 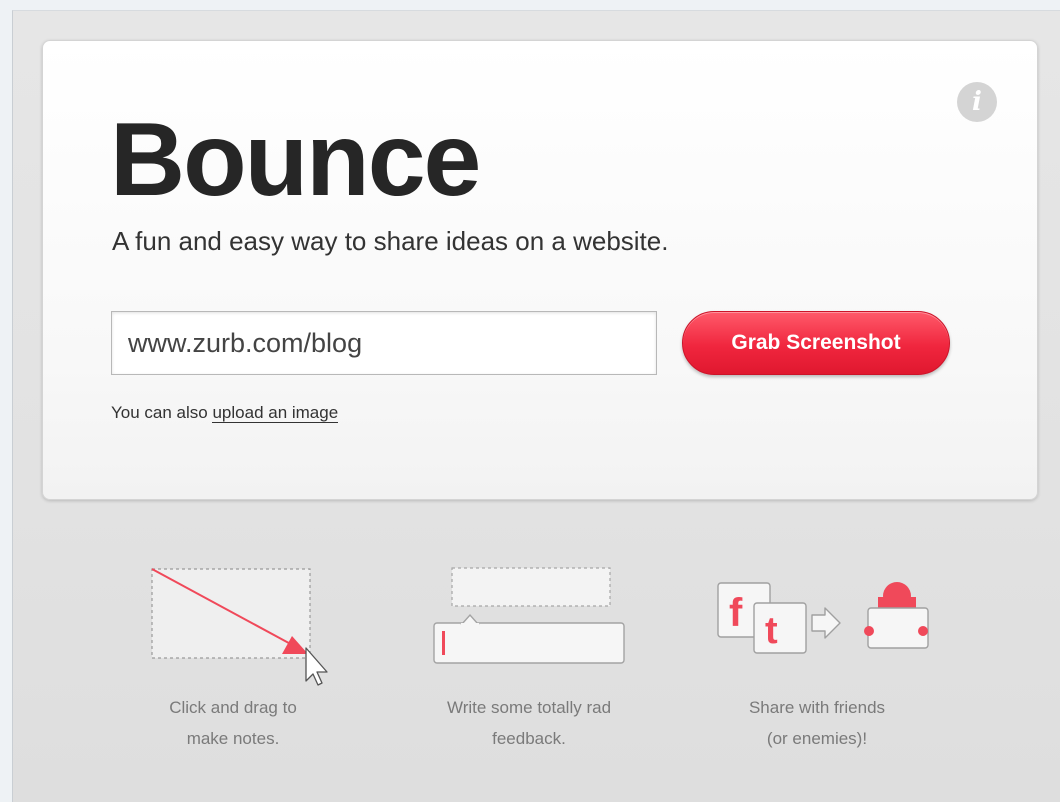 I want to click on caption-line: feedback., so click(x=529, y=738).